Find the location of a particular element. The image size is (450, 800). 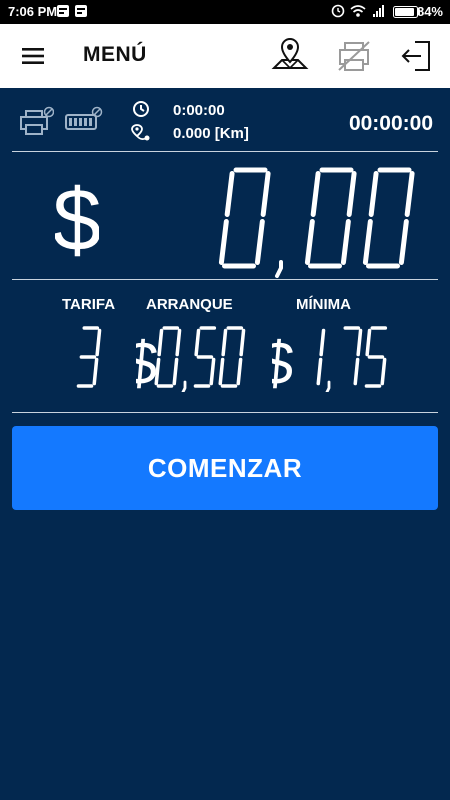

distance-value: 0.000 [Km] is located at coordinates (211, 133).